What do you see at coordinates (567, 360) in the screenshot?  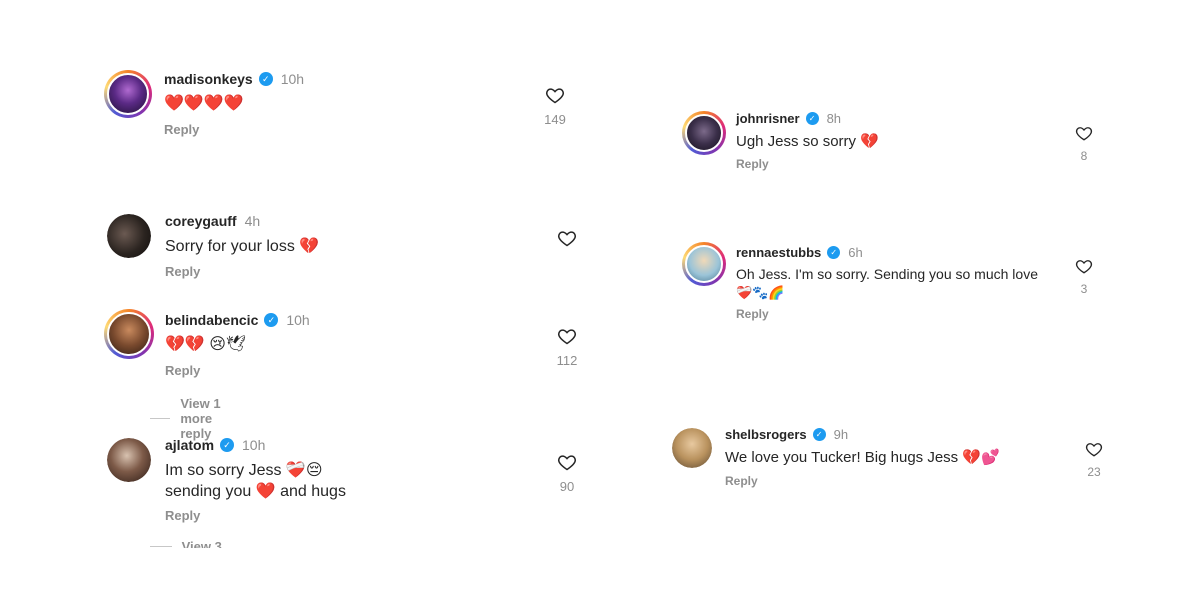 I see `like-count: 112` at bounding box center [567, 360].